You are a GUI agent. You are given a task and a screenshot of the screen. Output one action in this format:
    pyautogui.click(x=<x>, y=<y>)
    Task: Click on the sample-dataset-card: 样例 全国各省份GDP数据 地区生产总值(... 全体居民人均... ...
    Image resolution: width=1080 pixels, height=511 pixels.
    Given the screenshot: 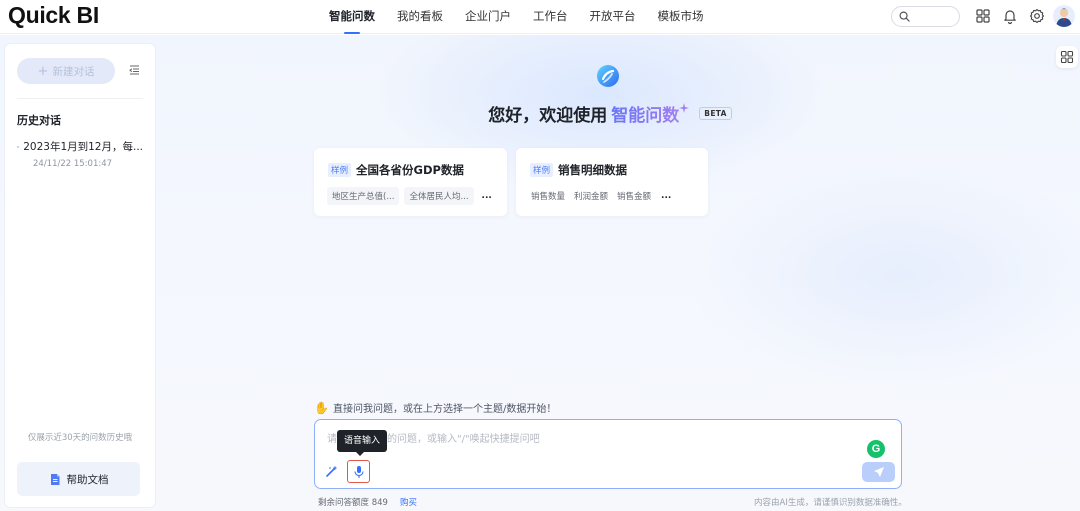 What is the action you would take?
    pyautogui.click(x=410, y=182)
    